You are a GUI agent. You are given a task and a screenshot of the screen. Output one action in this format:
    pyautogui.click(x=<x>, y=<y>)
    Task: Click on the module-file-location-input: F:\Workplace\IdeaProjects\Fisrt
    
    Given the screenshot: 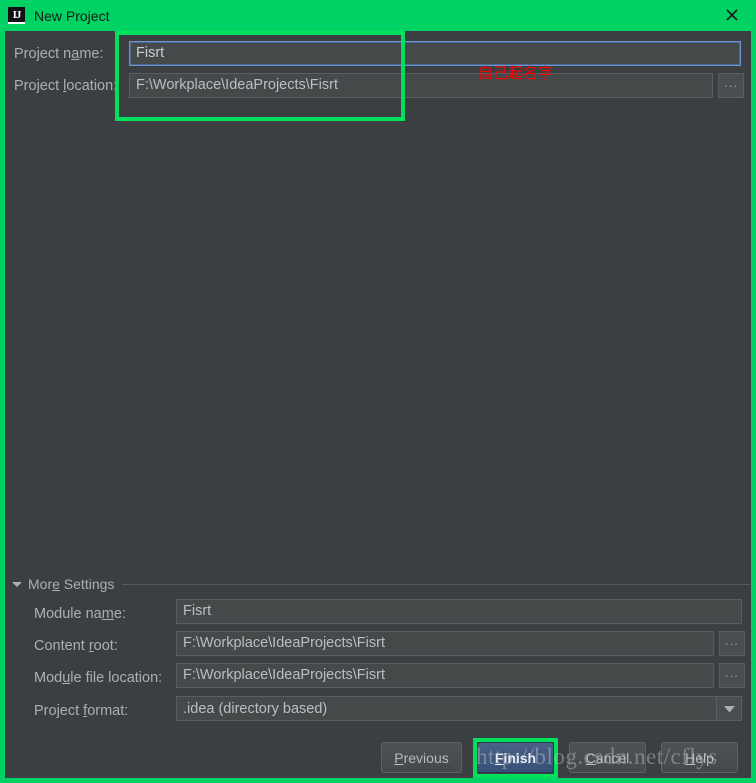 What is the action you would take?
    pyautogui.click(x=445, y=675)
    